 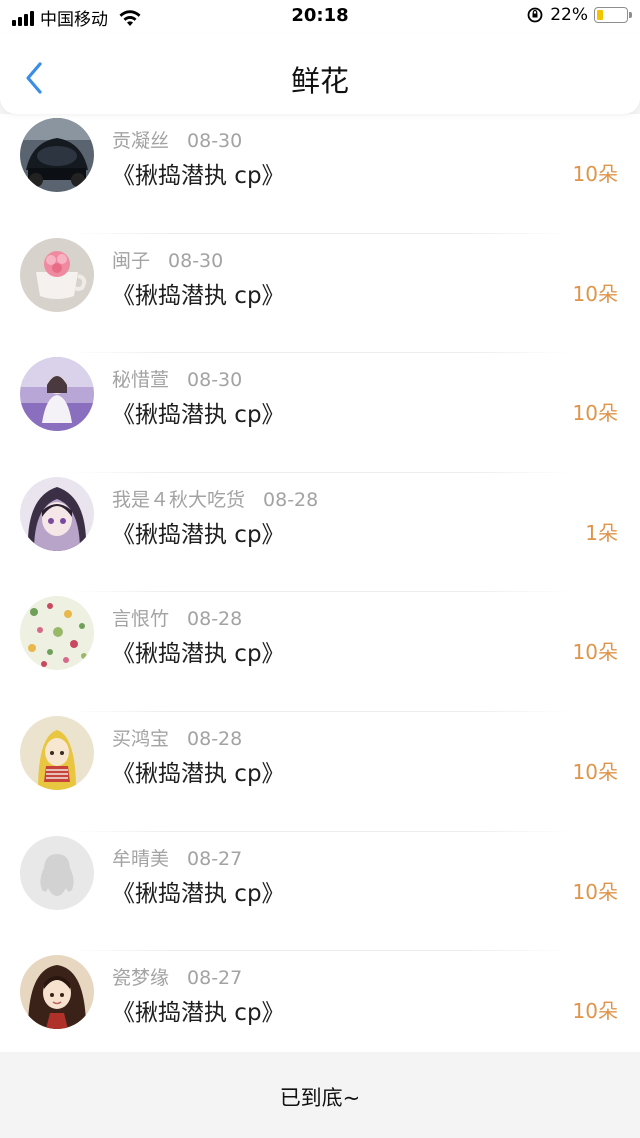 I want to click on battery-percent: 22%, so click(x=569, y=15).